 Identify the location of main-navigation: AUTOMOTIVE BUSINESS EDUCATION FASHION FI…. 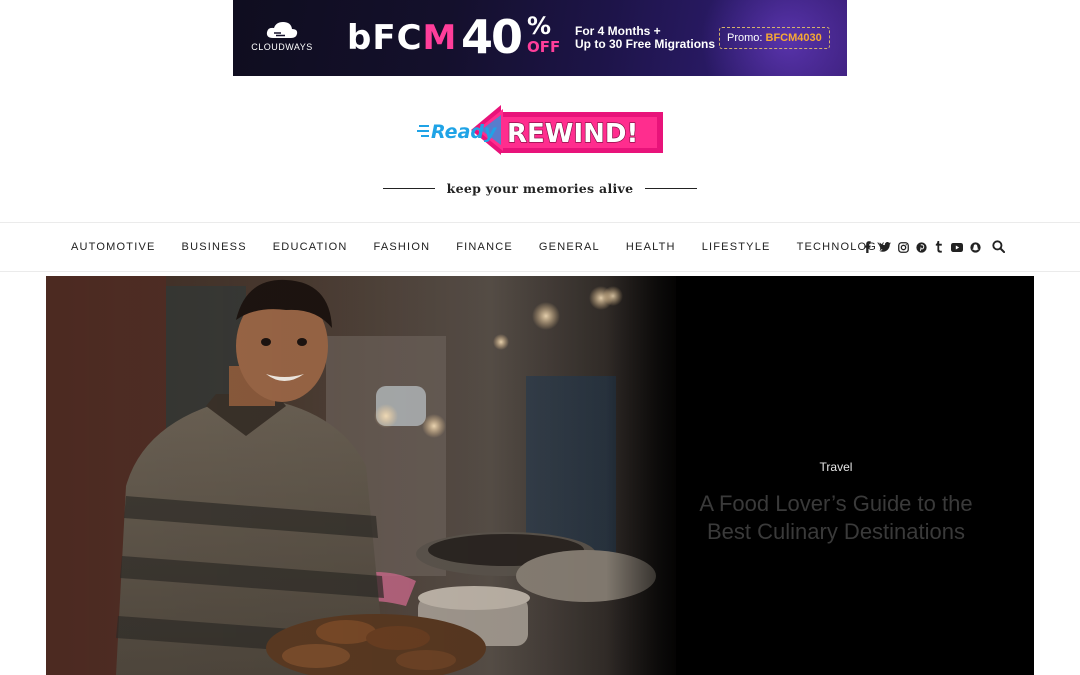
(540, 247).